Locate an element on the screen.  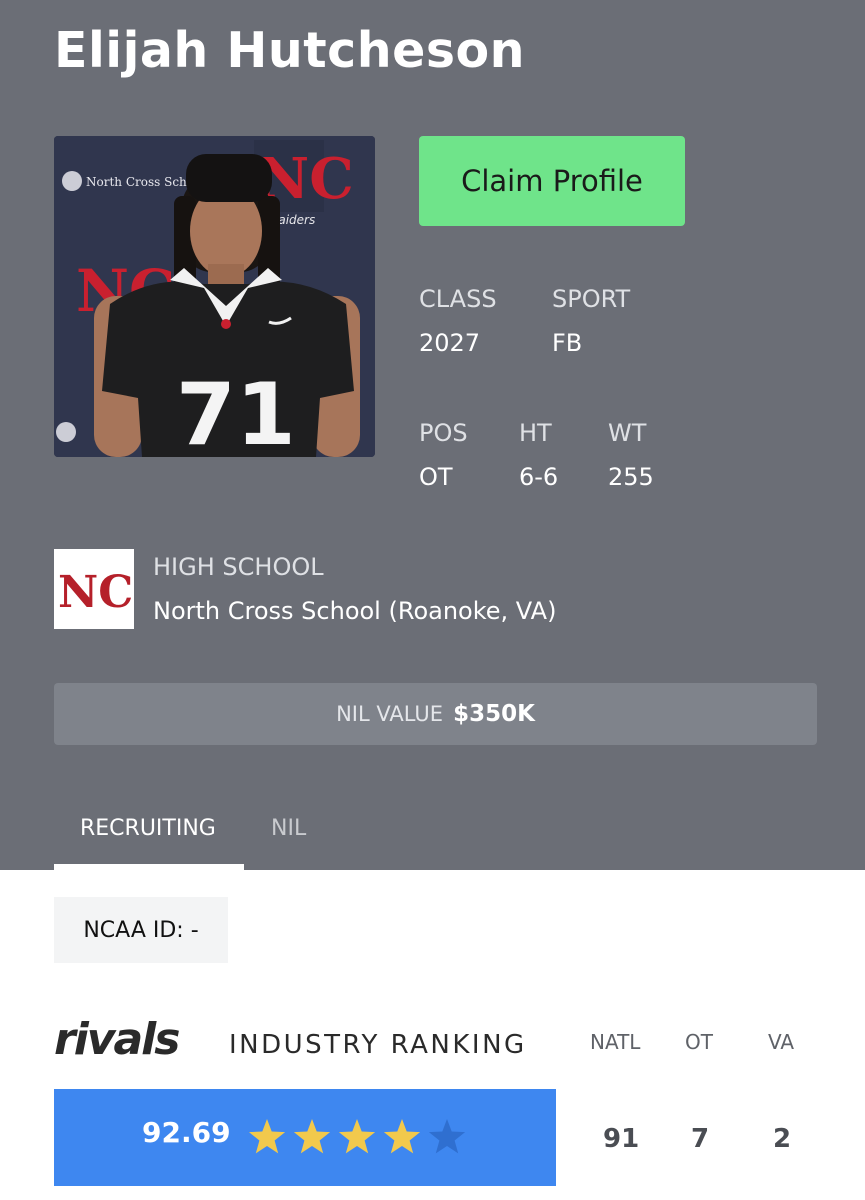
state-rank: 2 is located at coordinates (782, 1139).